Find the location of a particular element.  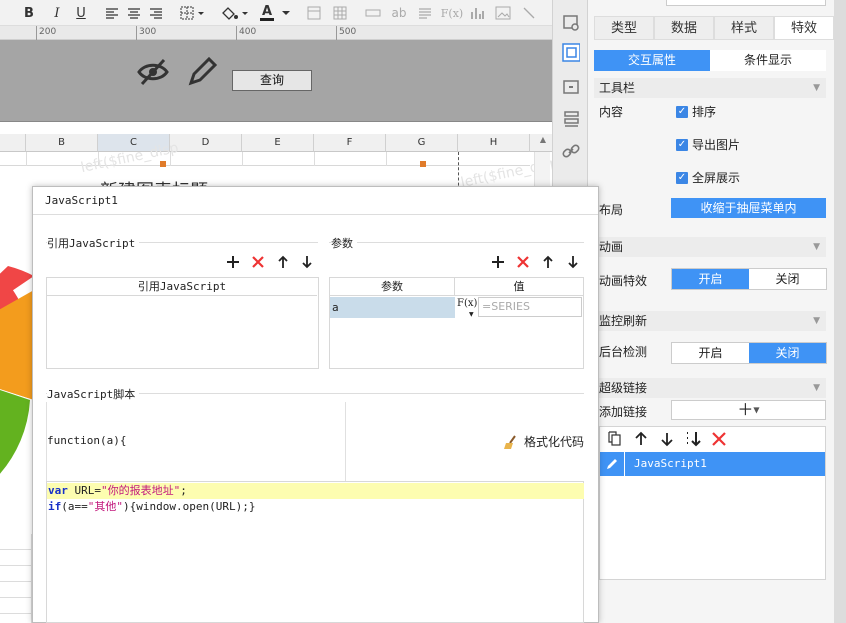

tab-effects: 特效 is located at coordinates (804, 28).